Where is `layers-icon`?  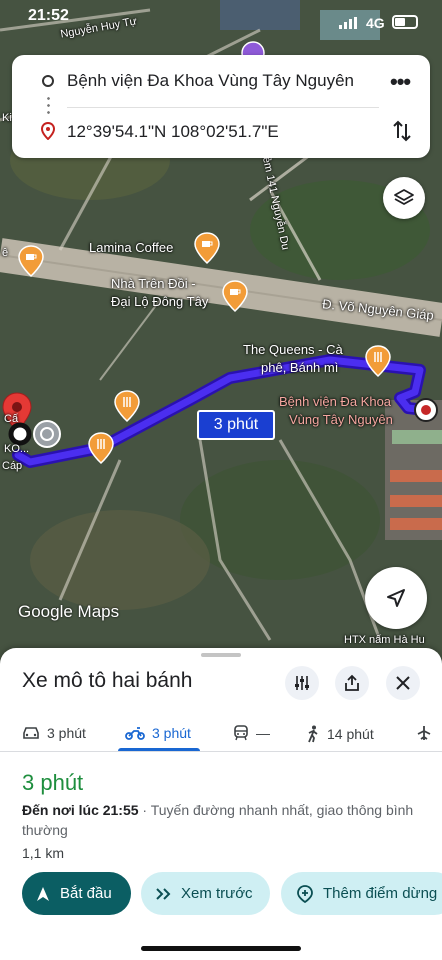
layers-icon is located at coordinates (404, 197).